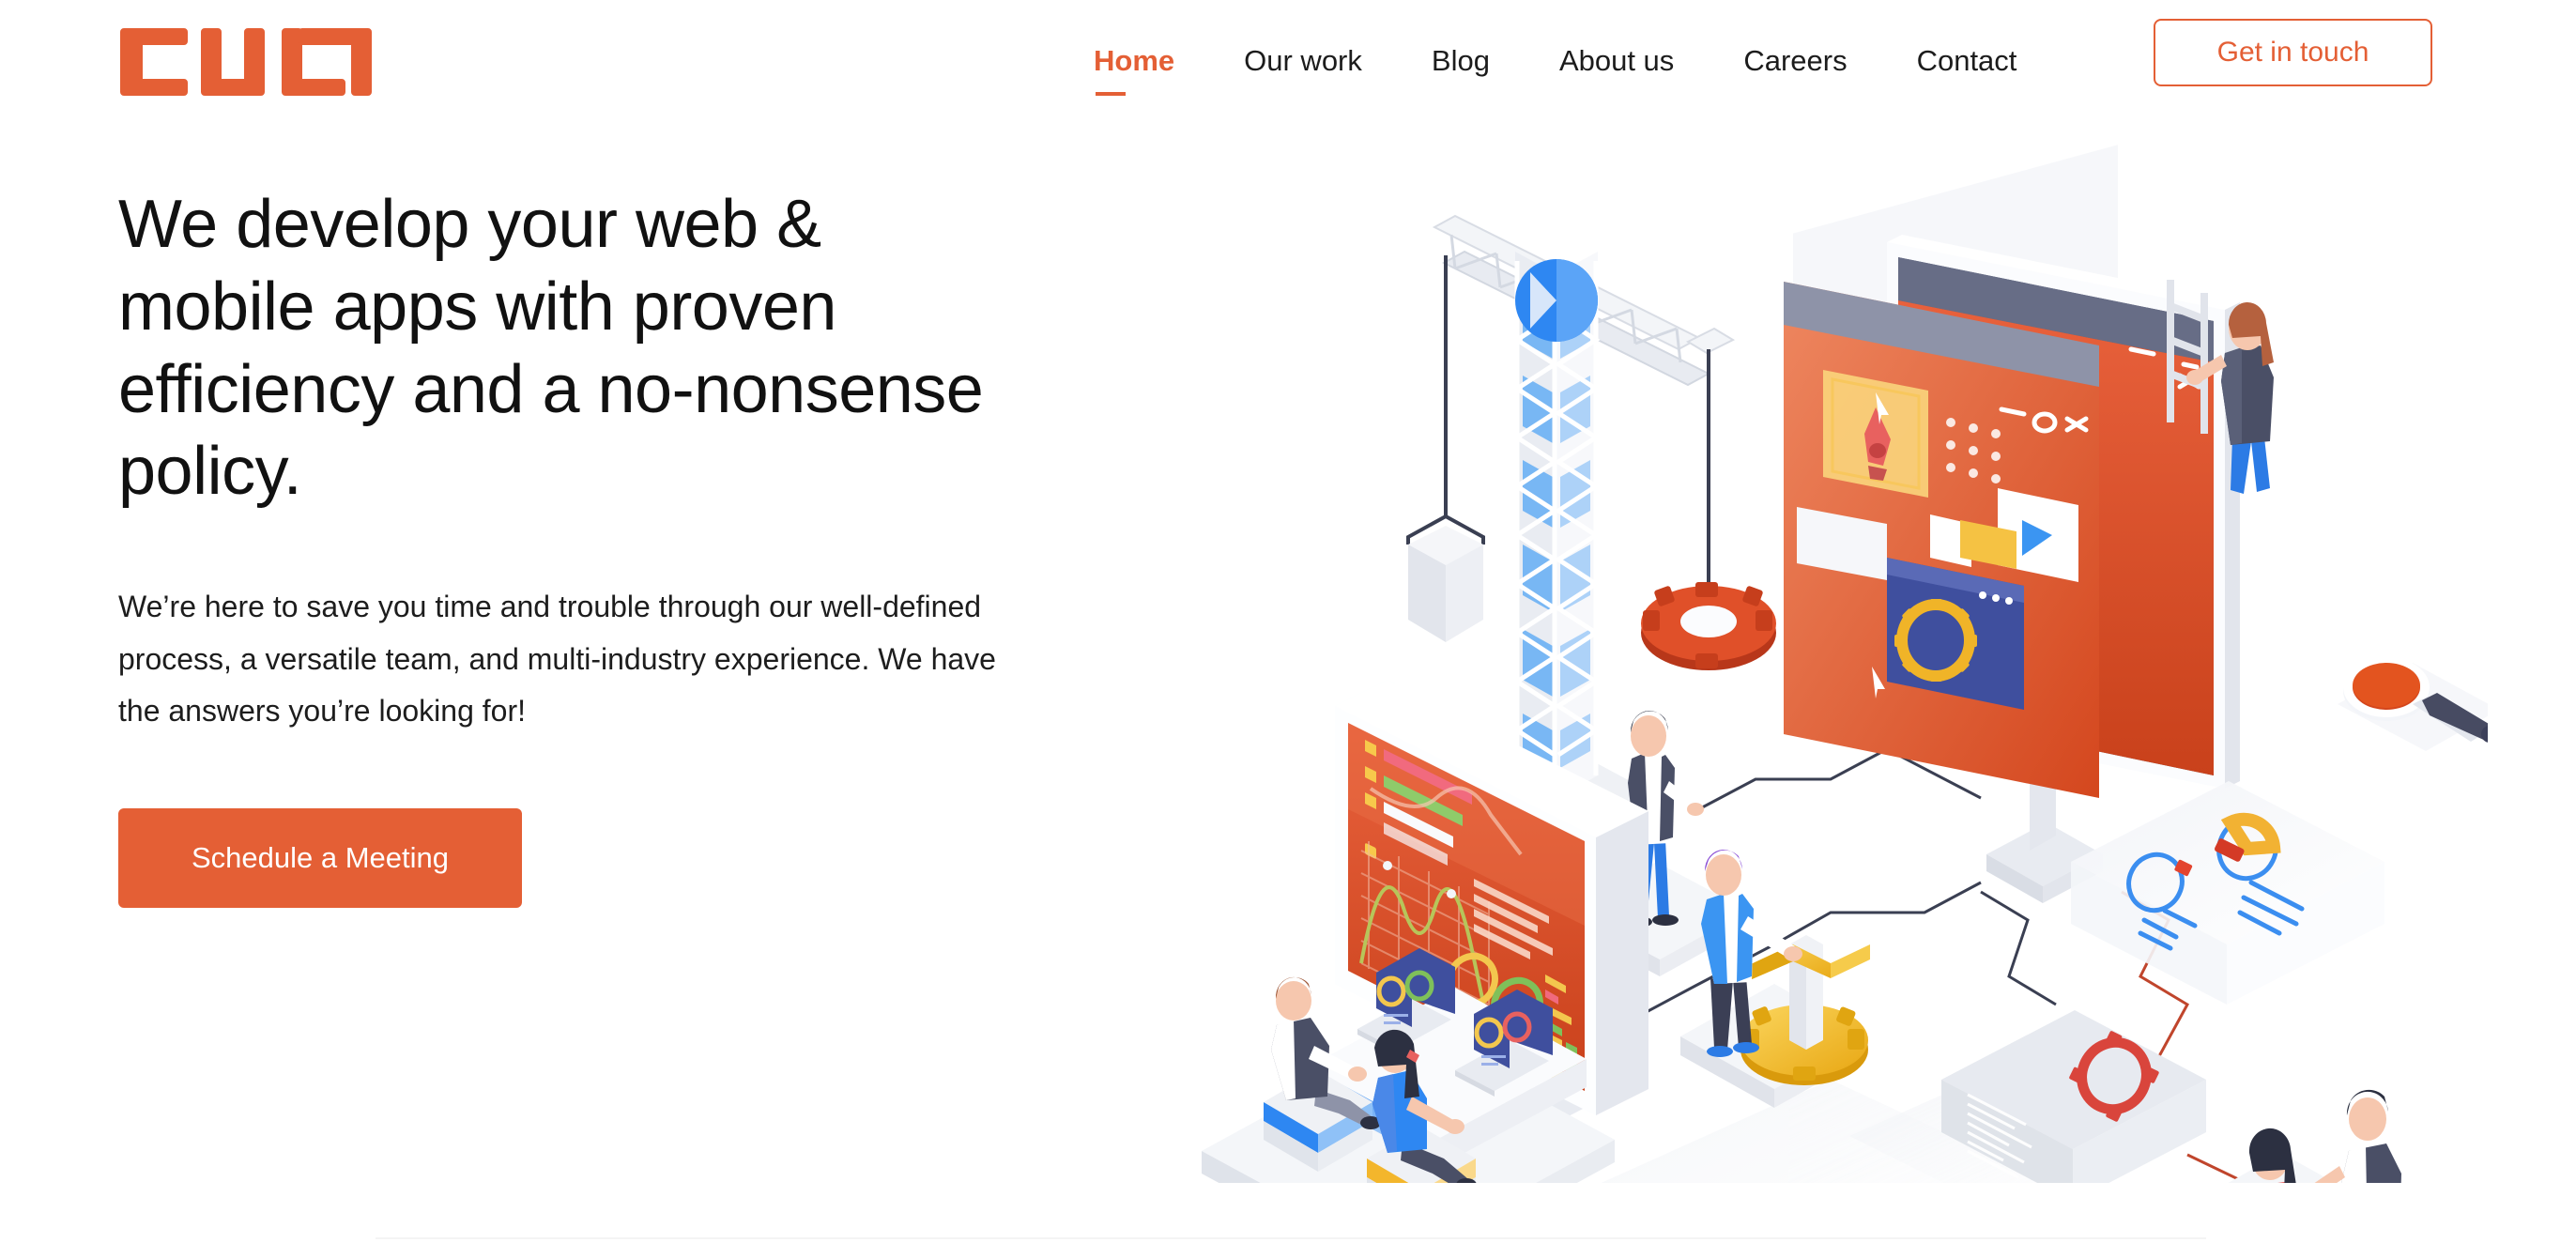 This screenshot has width=2576, height=1243. I want to click on floating-code-panel-red-gear, so click(2074, 1097).